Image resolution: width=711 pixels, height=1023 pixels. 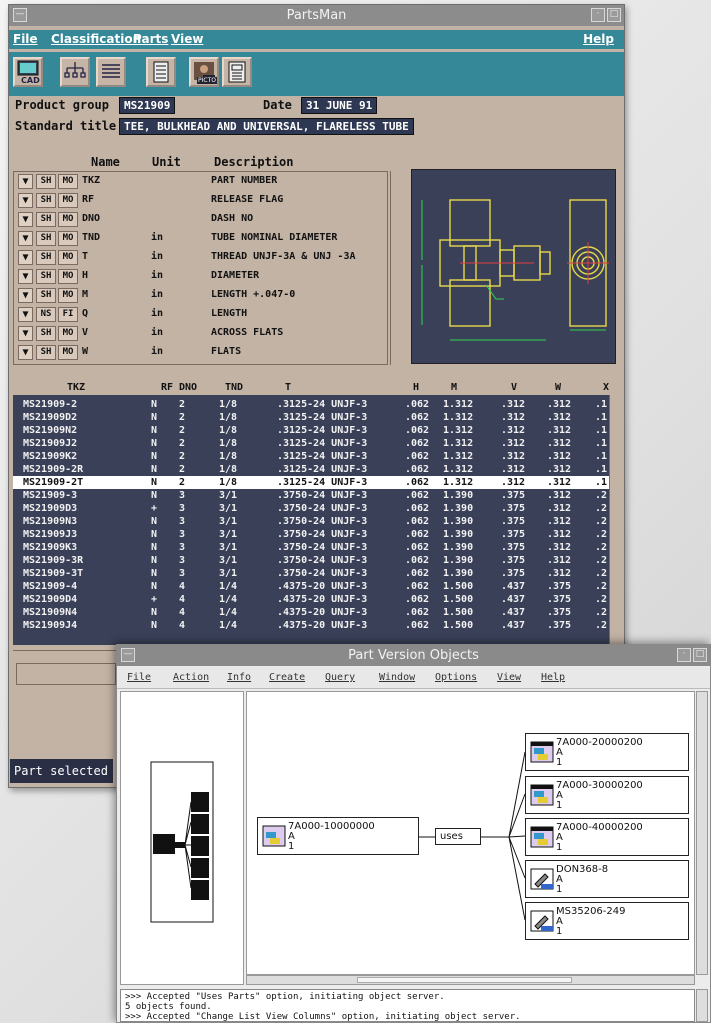 I want to click on column-header-v: V, so click(x=514, y=387).